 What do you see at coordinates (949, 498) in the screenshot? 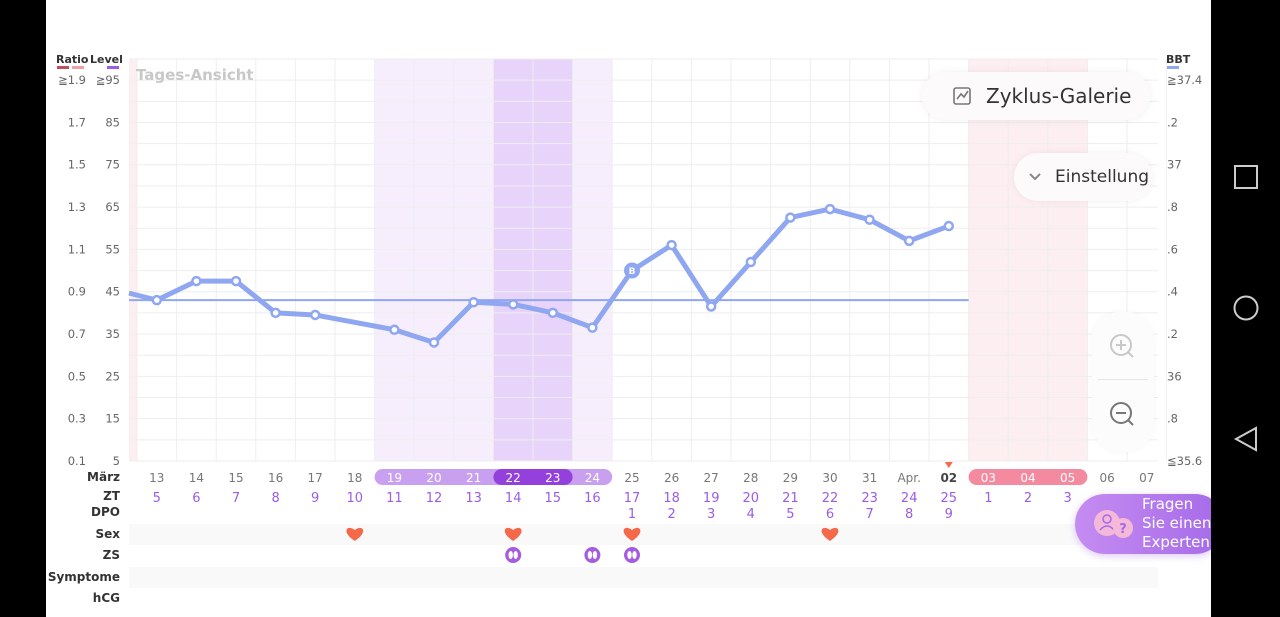
I see `zt-value: 25` at bounding box center [949, 498].